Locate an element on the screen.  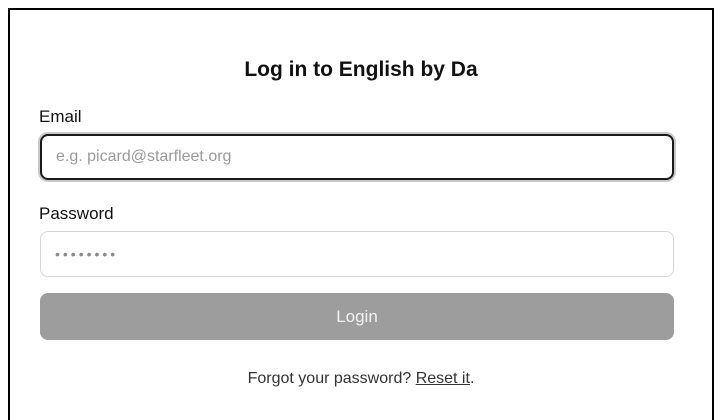
email-field is located at coordinates (357, 157).